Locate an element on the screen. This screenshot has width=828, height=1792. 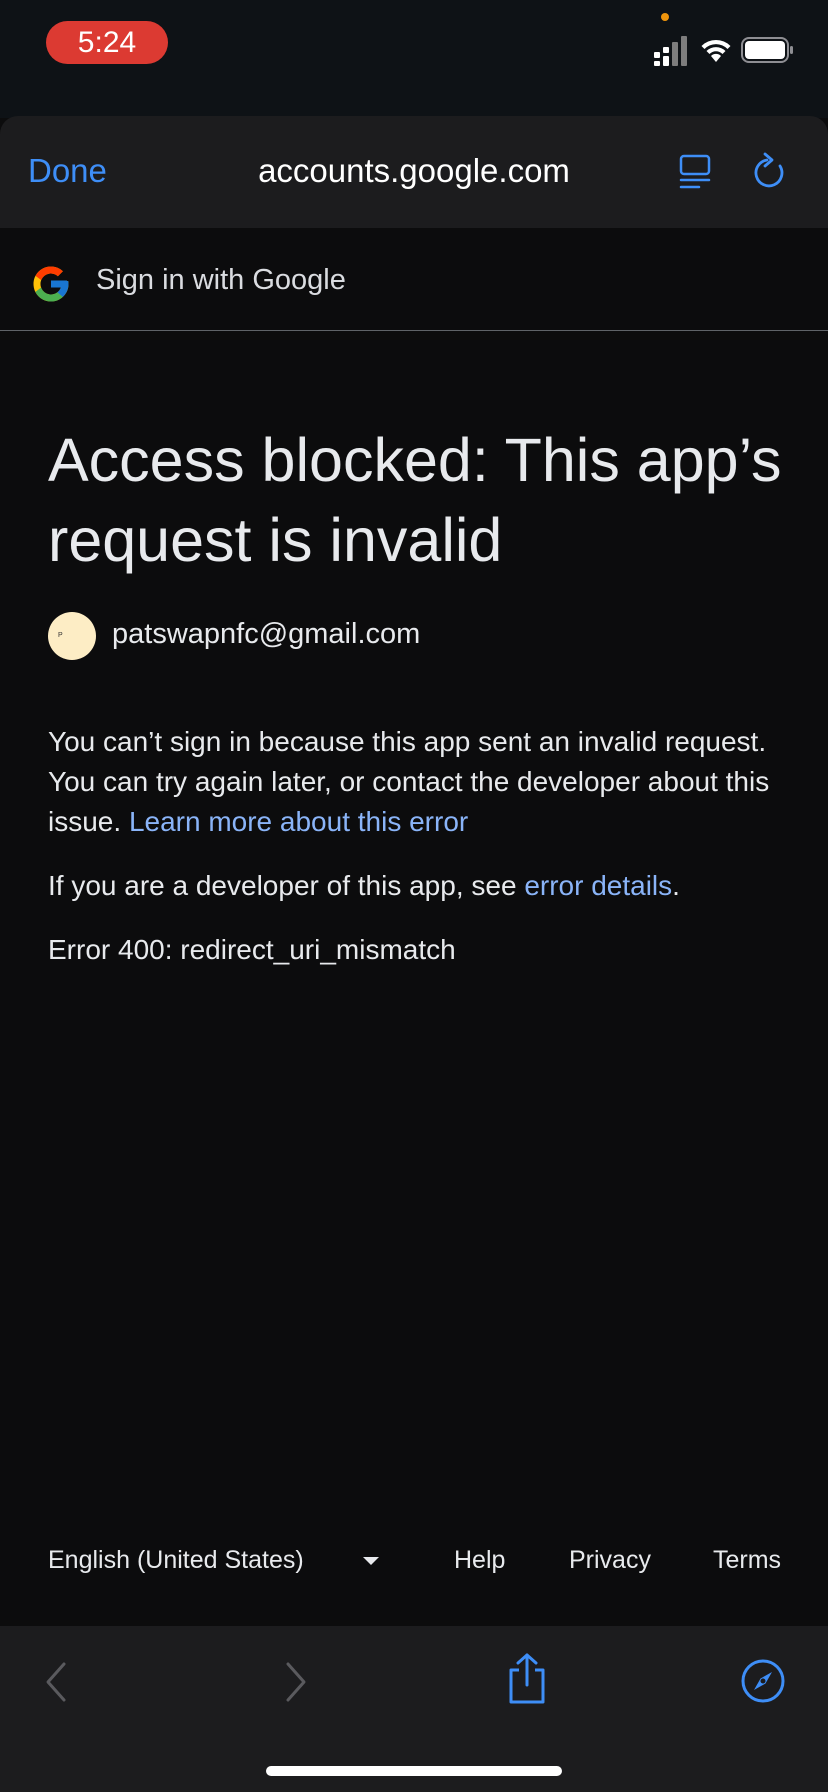
help-link: Help is located at coordinates (479, 1560).